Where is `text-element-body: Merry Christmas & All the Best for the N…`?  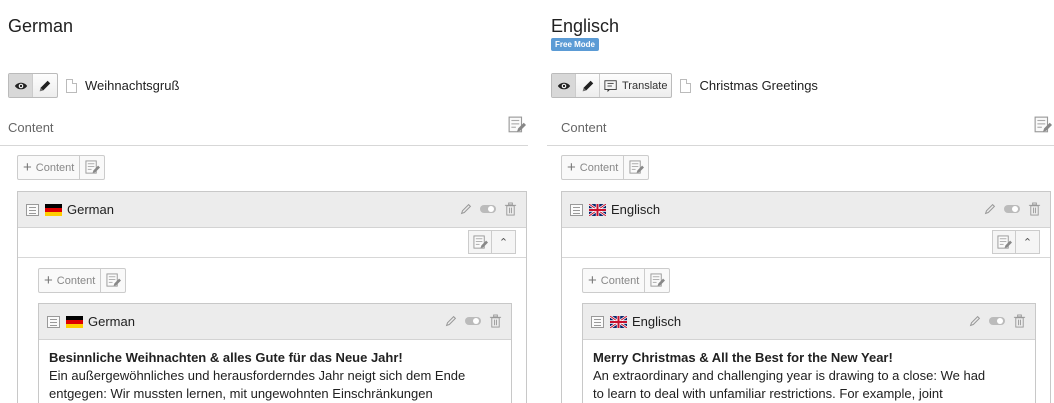 text-element-body: Merry Christmas & All the Best for the N… is located at coordinates (809, 371).